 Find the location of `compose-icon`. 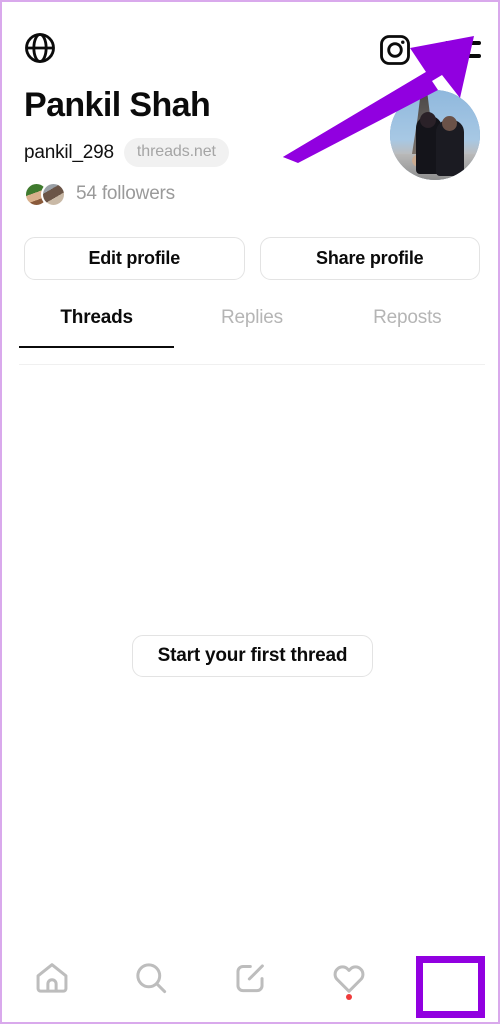

compose-icon is located at coordinates (250, 980).